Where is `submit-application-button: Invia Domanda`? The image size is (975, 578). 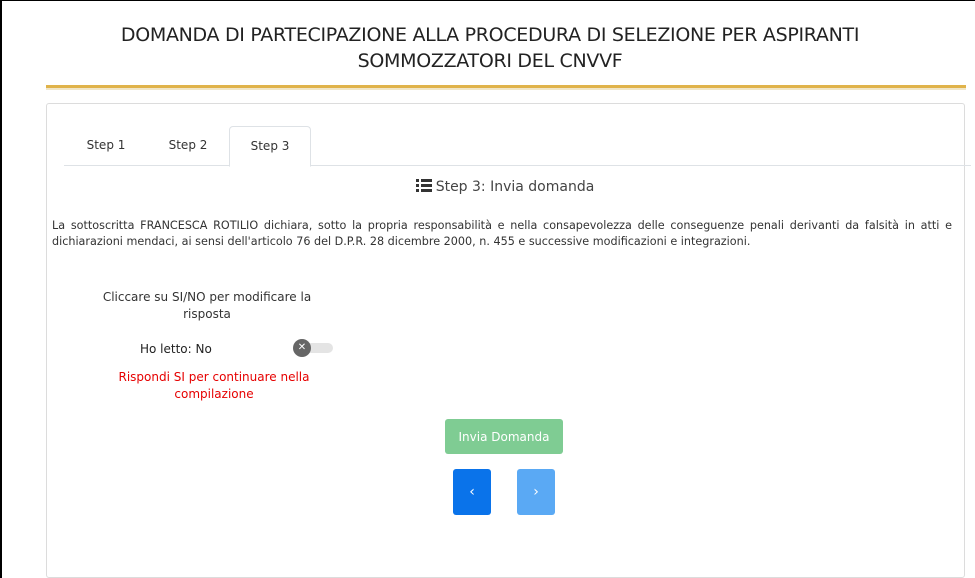 submit-application-button: Invia Domanda is located at coordinates (504, 436).